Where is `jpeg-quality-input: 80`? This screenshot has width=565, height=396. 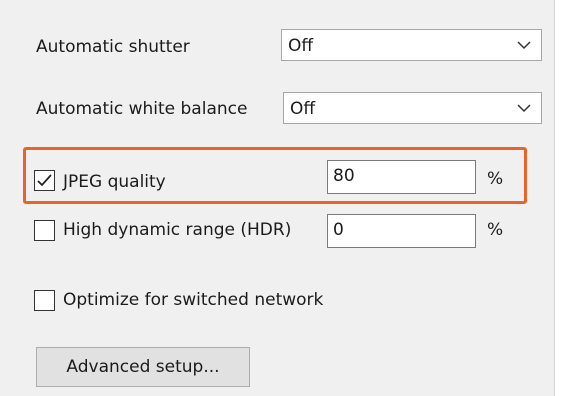 jpeg-quality-input: 80 is located at coordinates (401, 177).